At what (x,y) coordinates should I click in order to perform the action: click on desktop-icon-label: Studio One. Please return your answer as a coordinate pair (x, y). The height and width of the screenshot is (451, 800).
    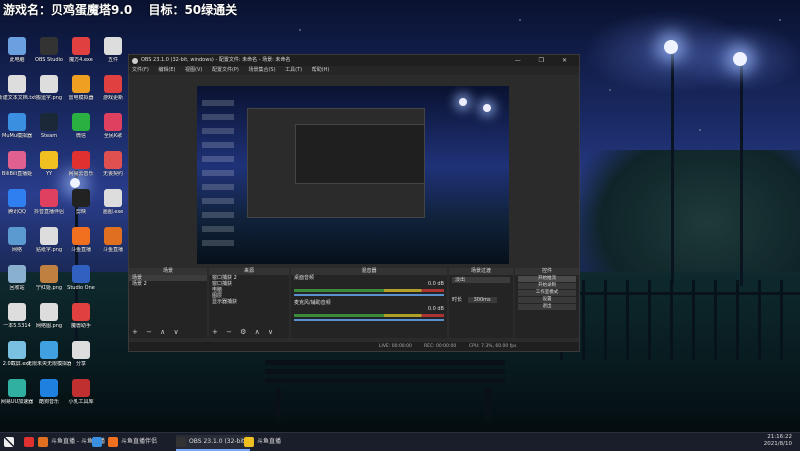
    Looking at the image, I should click on (81, 288).